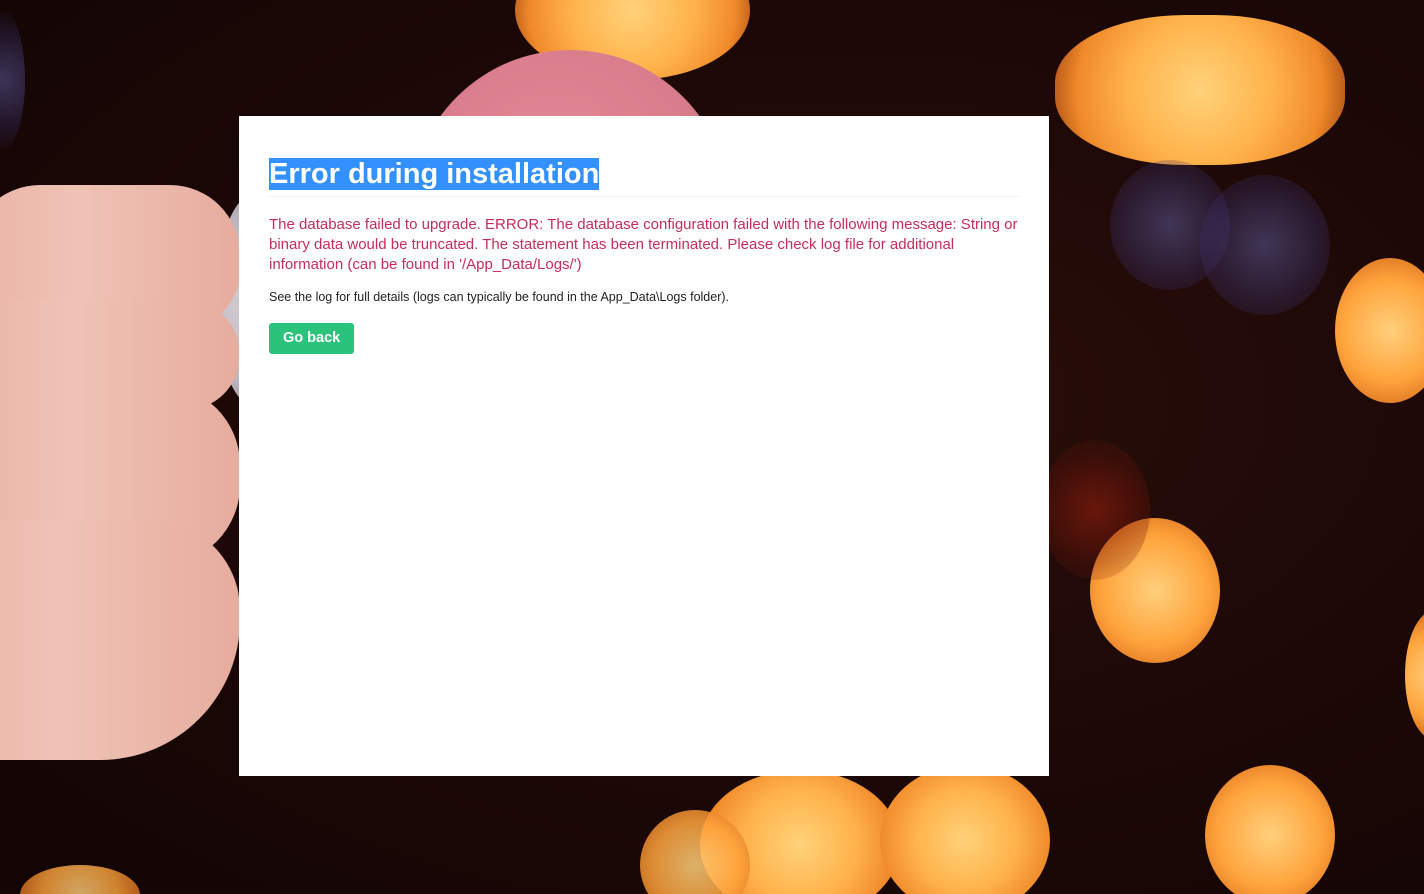 The image size is (1424, 894). Describe the element at coordinates (434, 174) in the screenshot. I see `page-title-text: Error during installation` at that location.